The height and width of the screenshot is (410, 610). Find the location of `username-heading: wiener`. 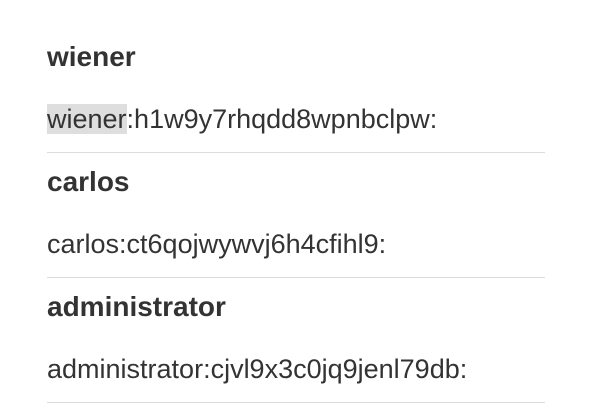

username-heading: wiener is located at coordinates (91, 56).